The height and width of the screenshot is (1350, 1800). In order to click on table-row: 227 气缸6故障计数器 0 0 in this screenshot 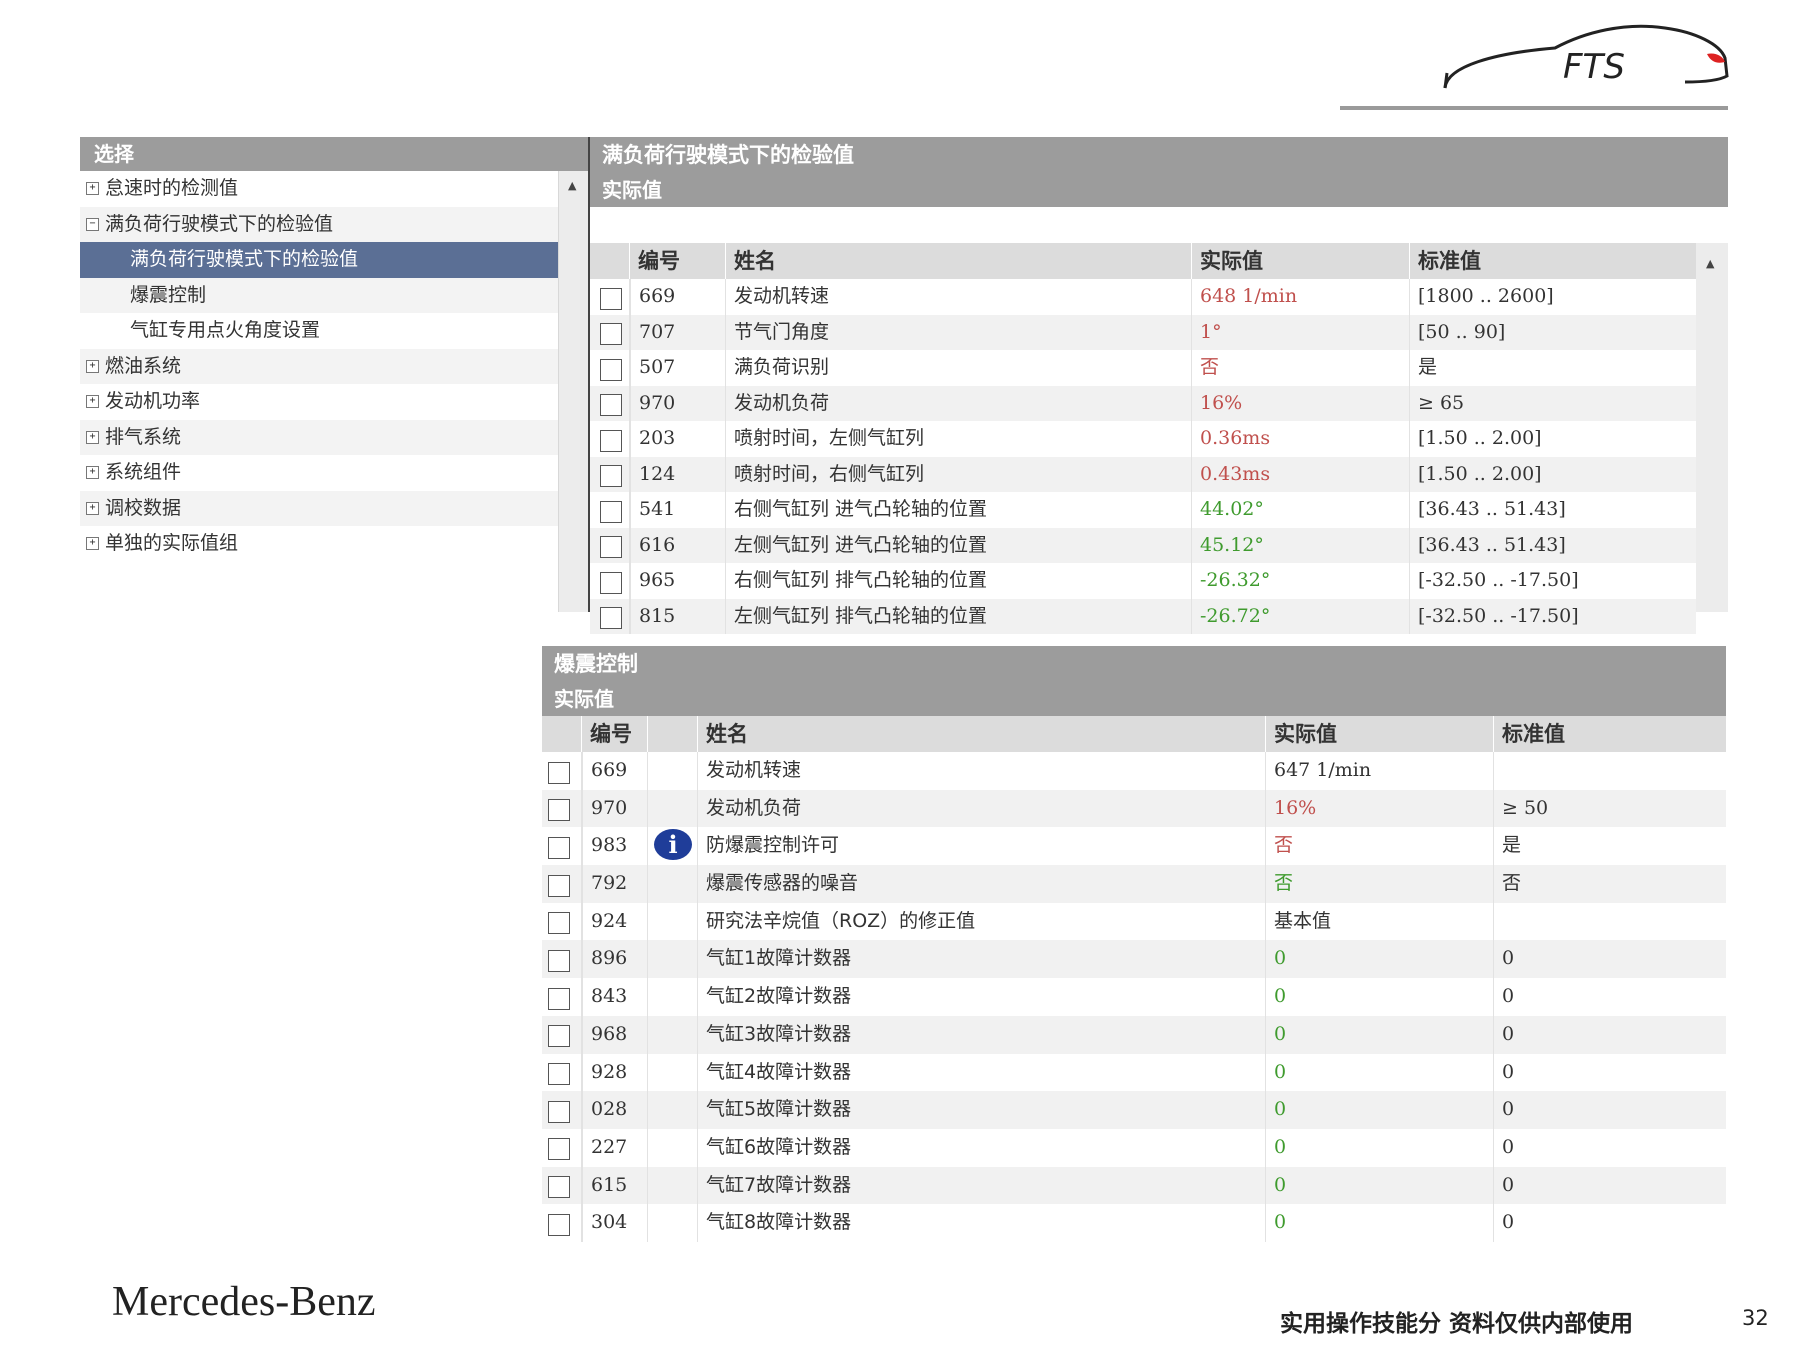, I will do `click(1134, 1147)`.